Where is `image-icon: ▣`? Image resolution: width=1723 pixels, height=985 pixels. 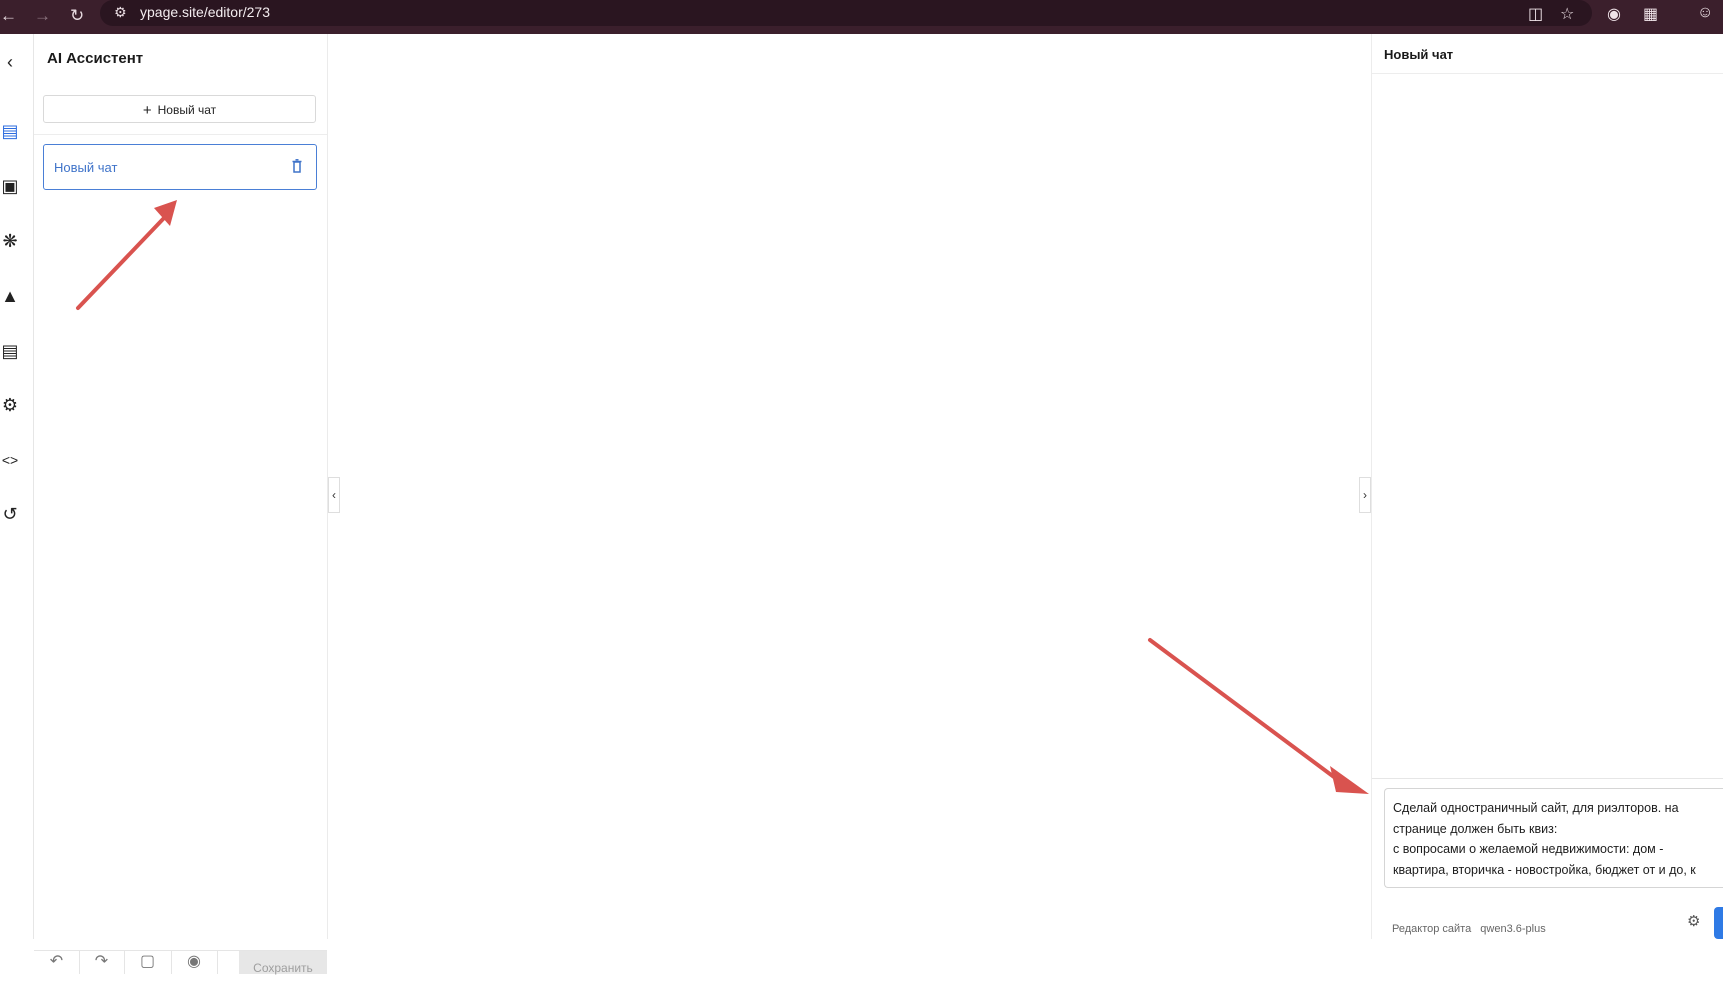
image-icon: ▣ is located at coordinates (10, 186).